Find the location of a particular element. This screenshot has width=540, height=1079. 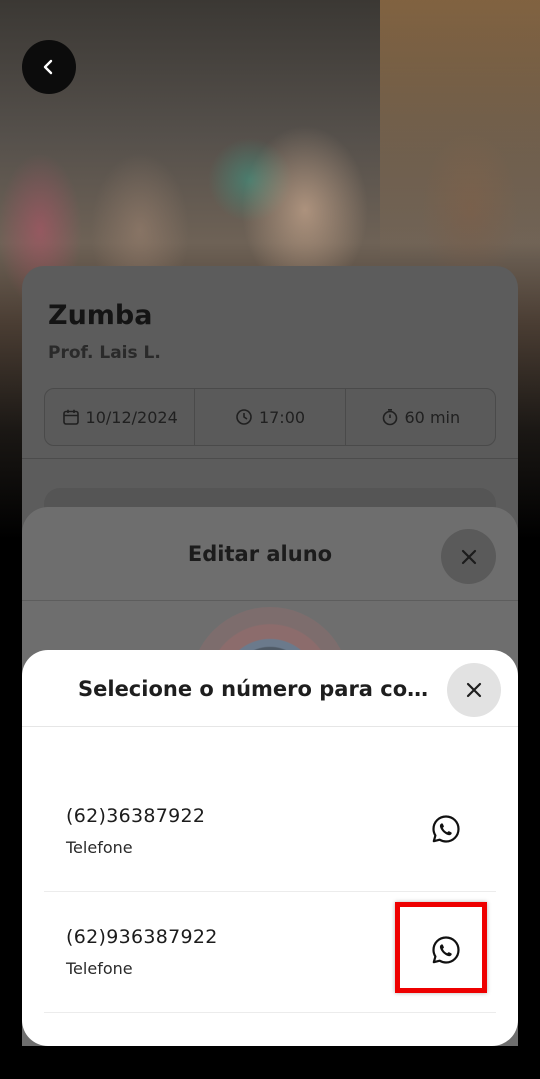

class-info-bar: 10/12/2024 17:00 60 min is located at coordinates (270, 417).